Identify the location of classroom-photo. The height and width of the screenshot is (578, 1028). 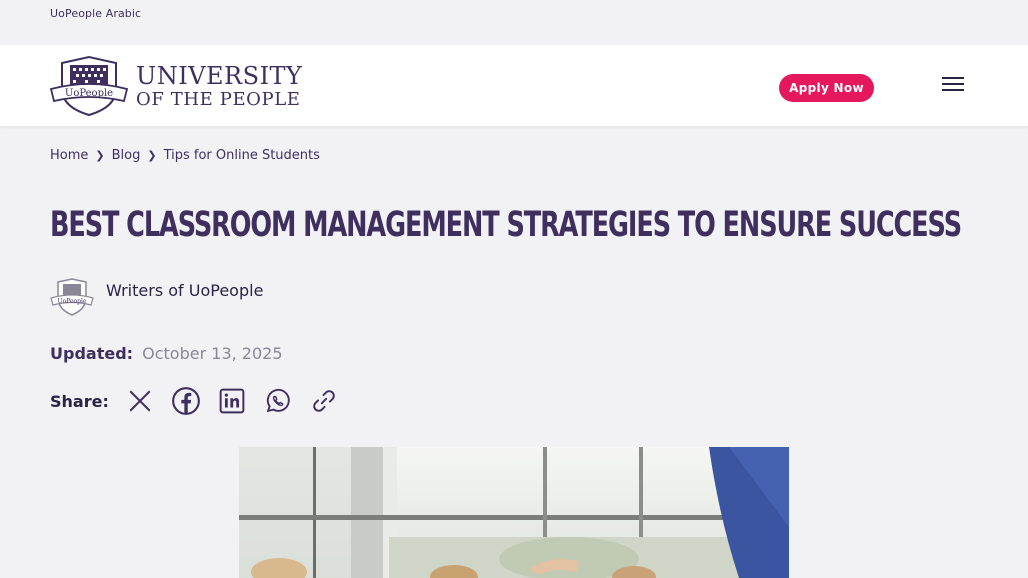
(514, 512).